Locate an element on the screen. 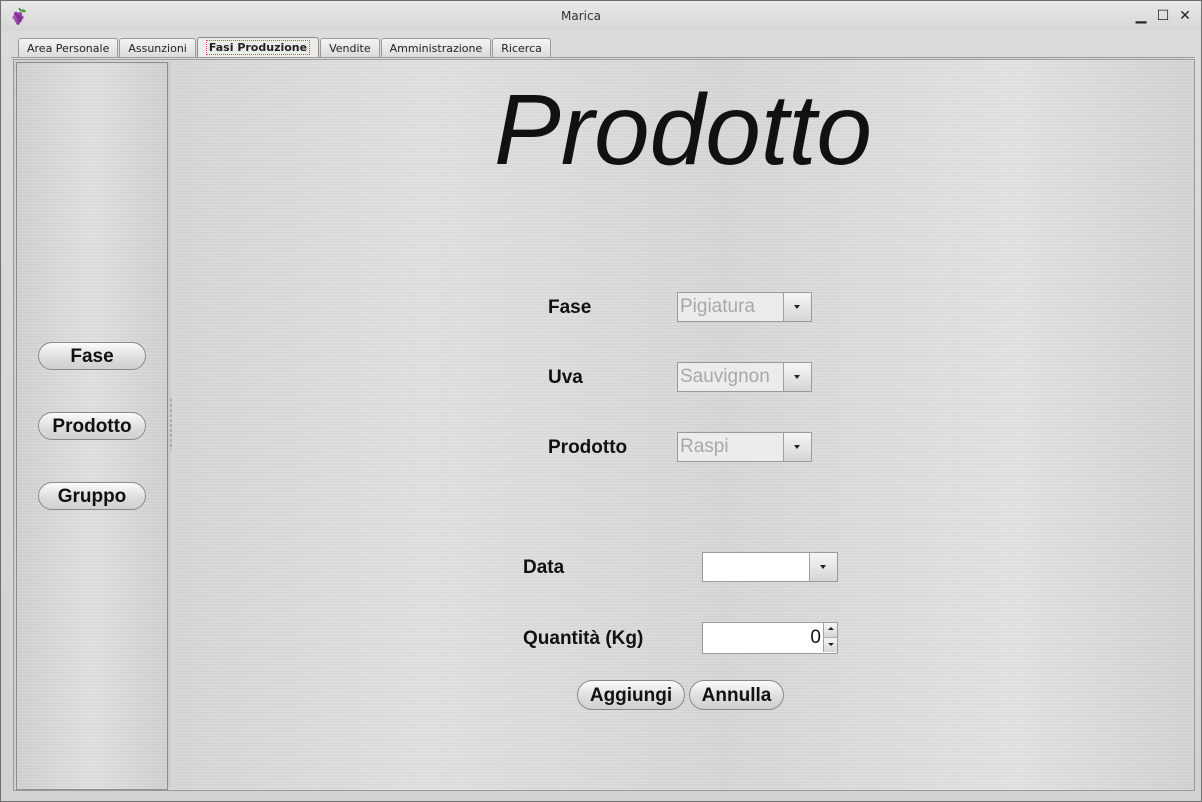  tab-vendite: Vendite is located at coordinates (350, 48).